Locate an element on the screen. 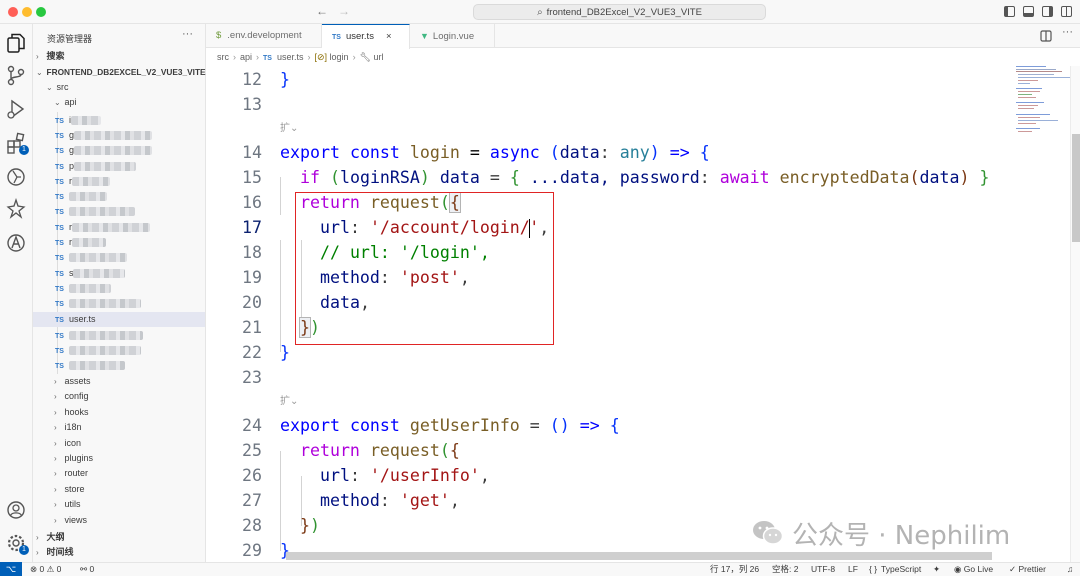 The image size is (1080, 576). accounts-icon is located at coordinates (16, 510).